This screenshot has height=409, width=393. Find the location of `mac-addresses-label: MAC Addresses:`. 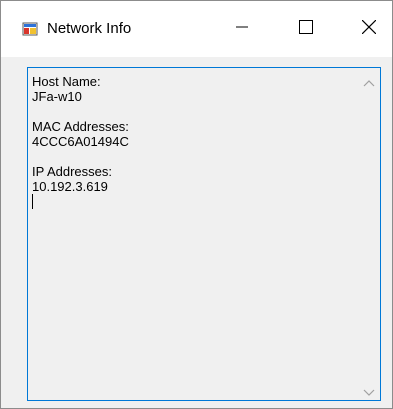

mac-addresses-label: MAC Addresses: is located at coordinates (80, 126).